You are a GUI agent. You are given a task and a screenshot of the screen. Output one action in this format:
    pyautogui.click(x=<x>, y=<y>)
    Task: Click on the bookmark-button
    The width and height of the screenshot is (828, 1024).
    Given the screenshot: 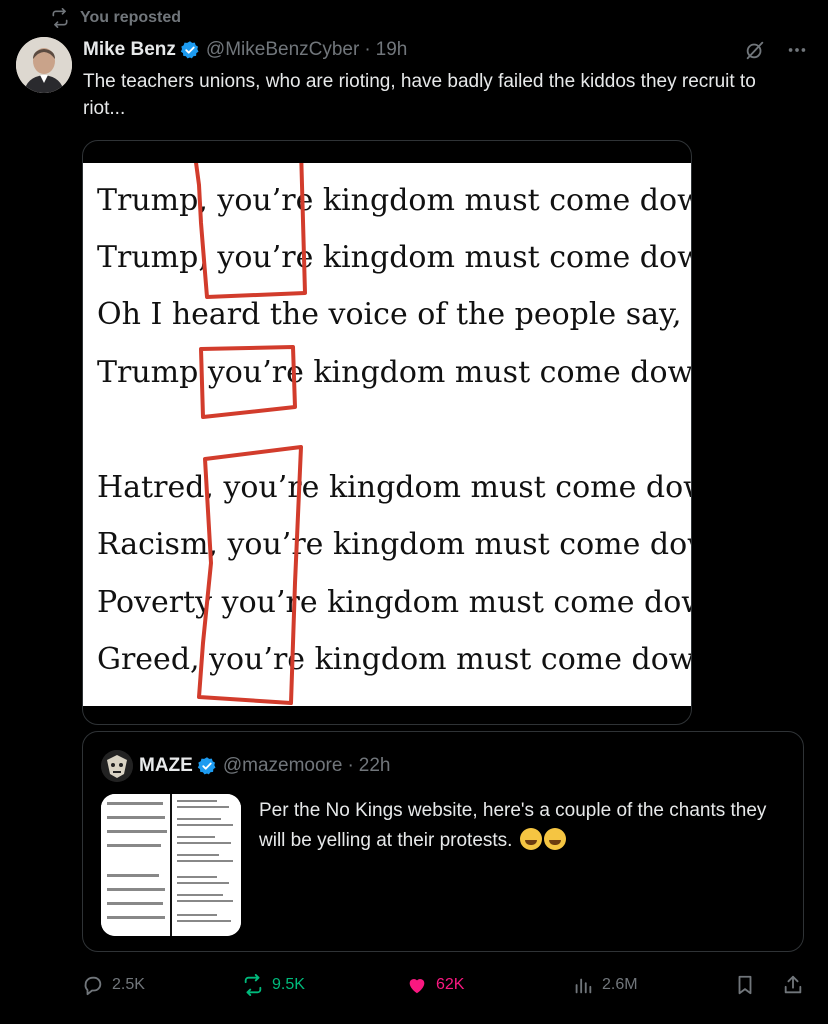 What is the action you would take?
    pyautogui.click(x=745, y=985)
    